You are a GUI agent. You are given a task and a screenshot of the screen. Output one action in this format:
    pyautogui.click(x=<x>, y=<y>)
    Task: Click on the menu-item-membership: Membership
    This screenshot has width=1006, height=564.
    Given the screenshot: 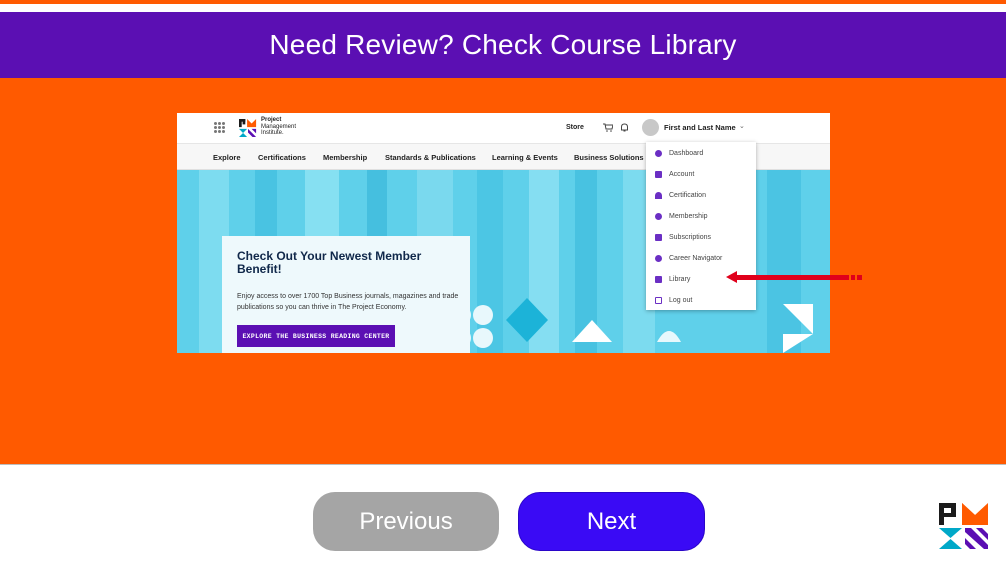 What is the action you would take?
    pyautogui.click(x=681, y=216)
    